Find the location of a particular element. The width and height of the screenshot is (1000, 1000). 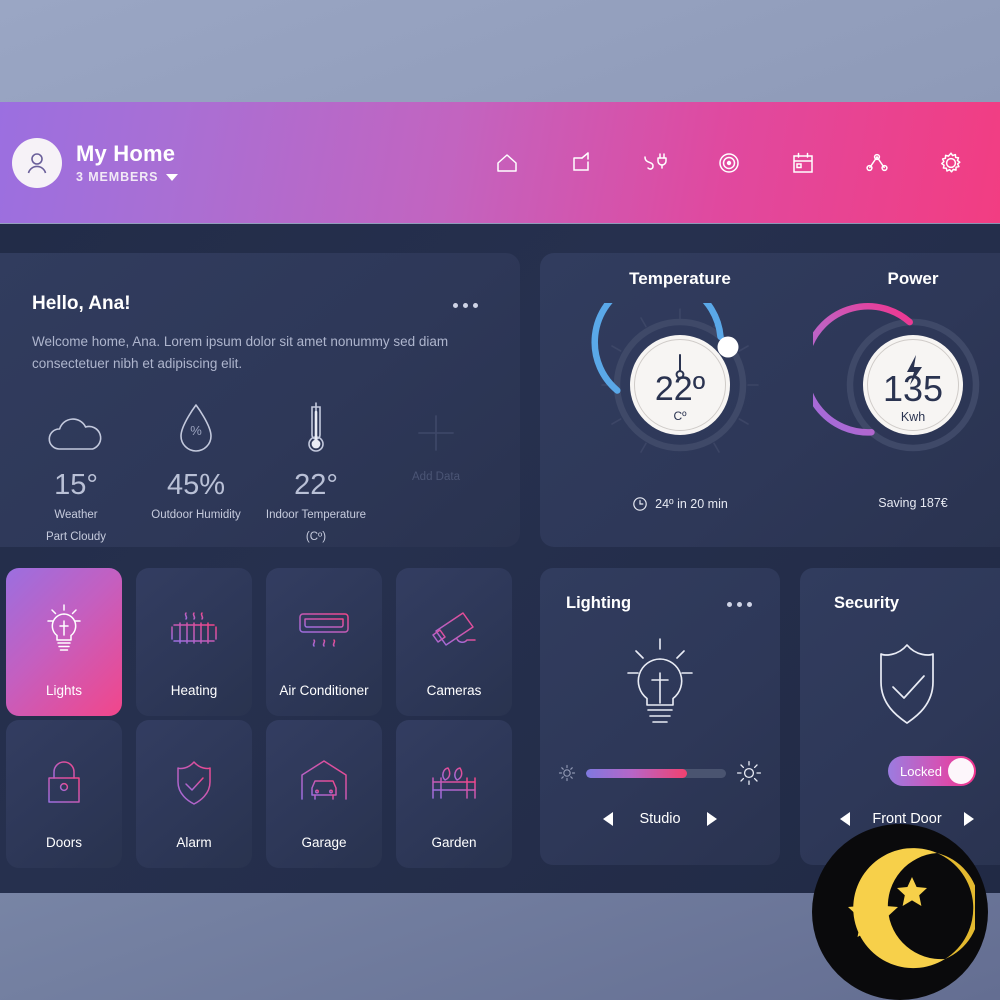

air-conditioner-icon is located at coordinates (324, 631).